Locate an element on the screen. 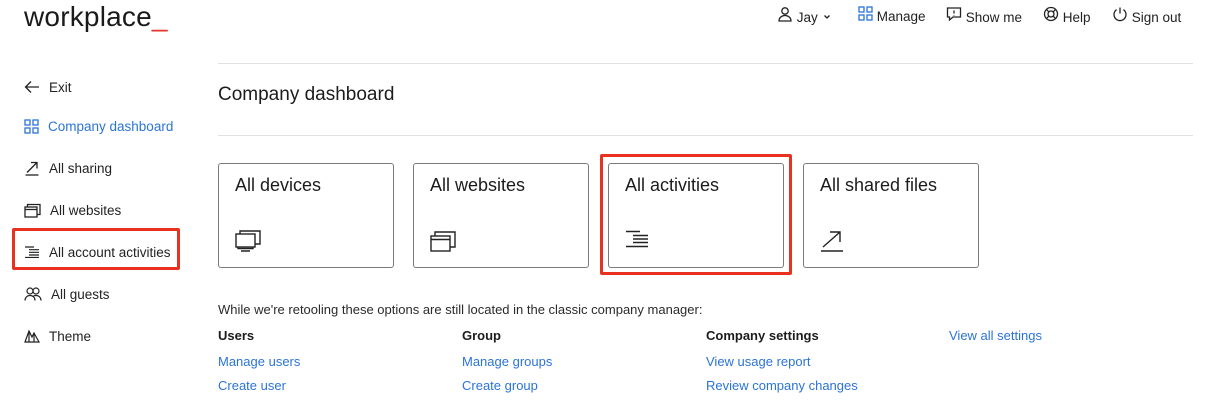 This screenshot has height=416, width=1216. arrow-left-icon is located at coordinates (31, 87).